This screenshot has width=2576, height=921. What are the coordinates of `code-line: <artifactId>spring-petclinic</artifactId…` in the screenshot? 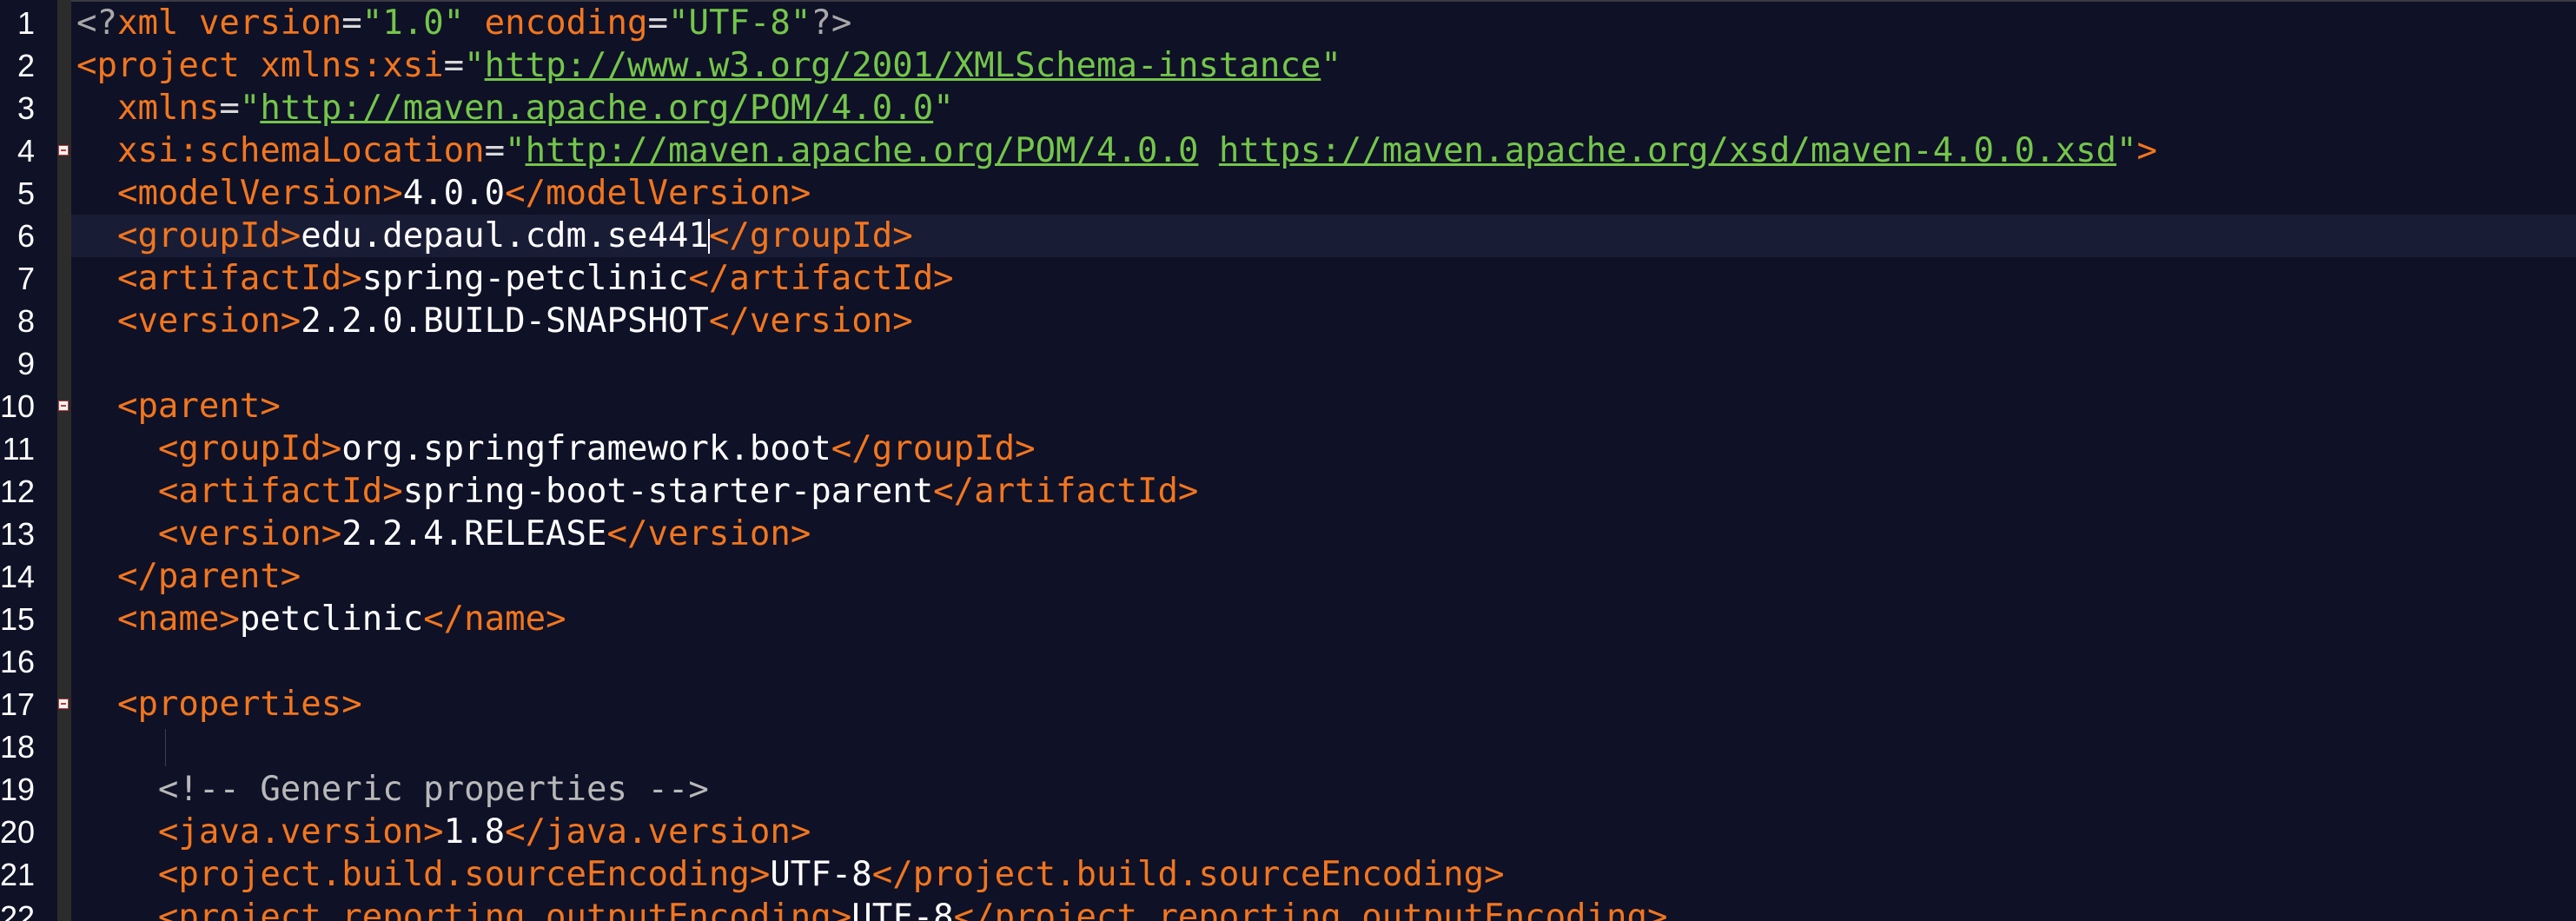 It's located at (515, 278).